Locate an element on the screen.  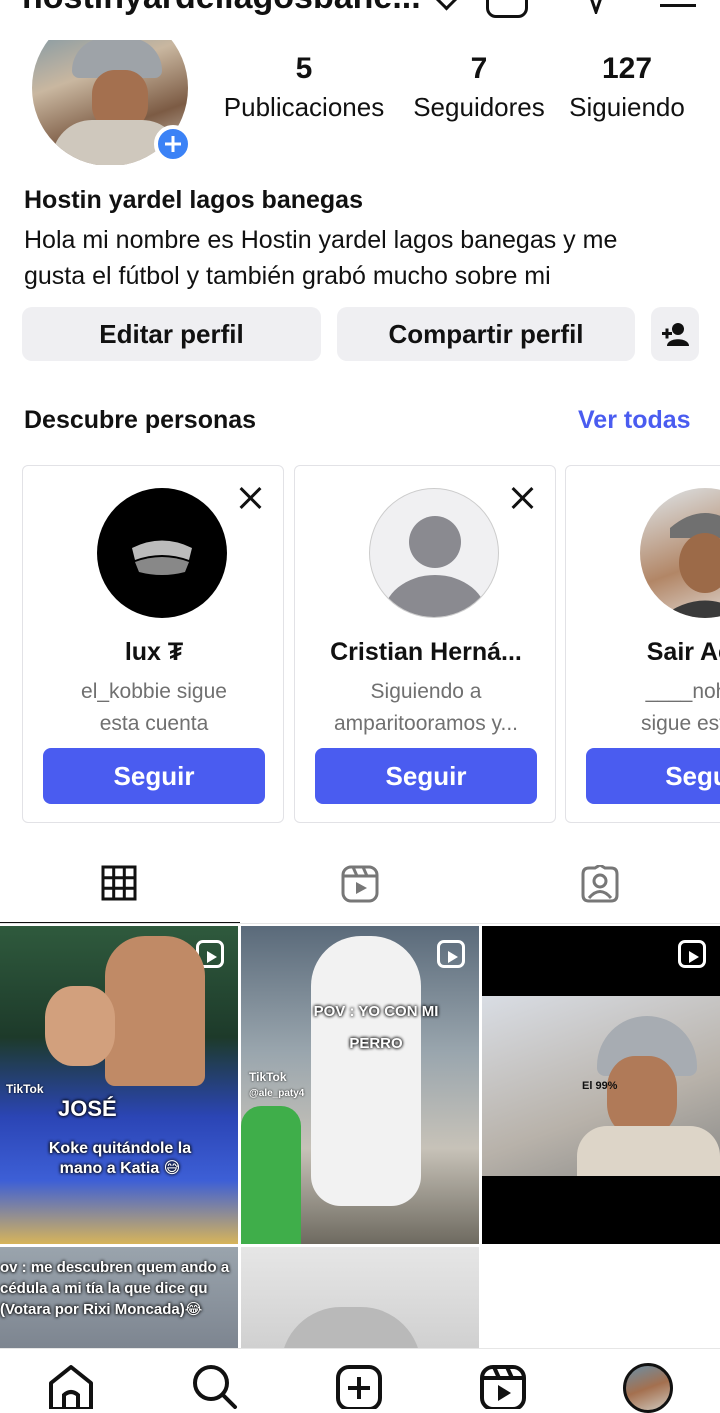
suggestion-context: el_kobbie sigue esta cuenta is located at coordinates (154, 707).